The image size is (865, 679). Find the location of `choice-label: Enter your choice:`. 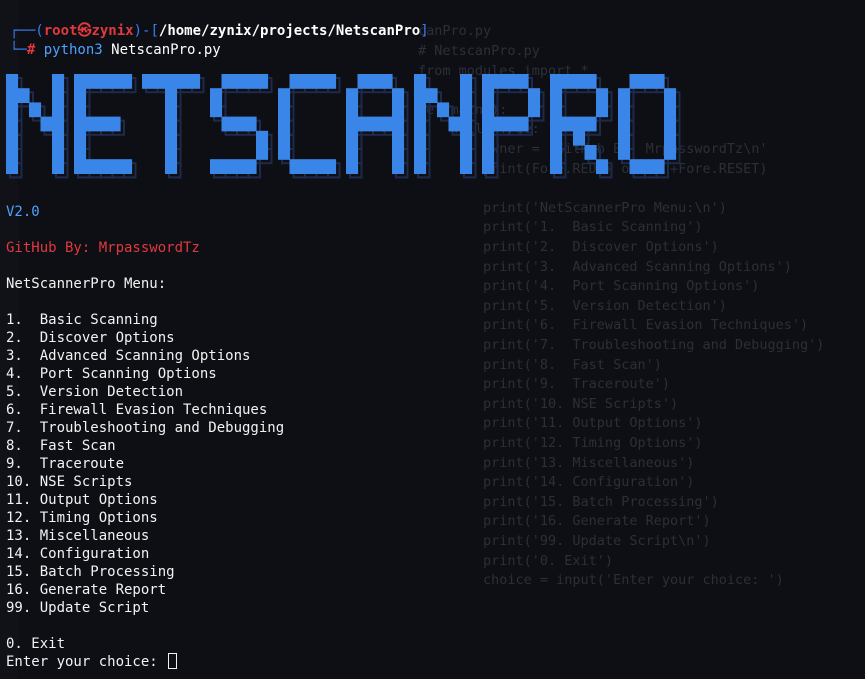

choice-label: Enter your choice: is located at coordinates (86, 662).